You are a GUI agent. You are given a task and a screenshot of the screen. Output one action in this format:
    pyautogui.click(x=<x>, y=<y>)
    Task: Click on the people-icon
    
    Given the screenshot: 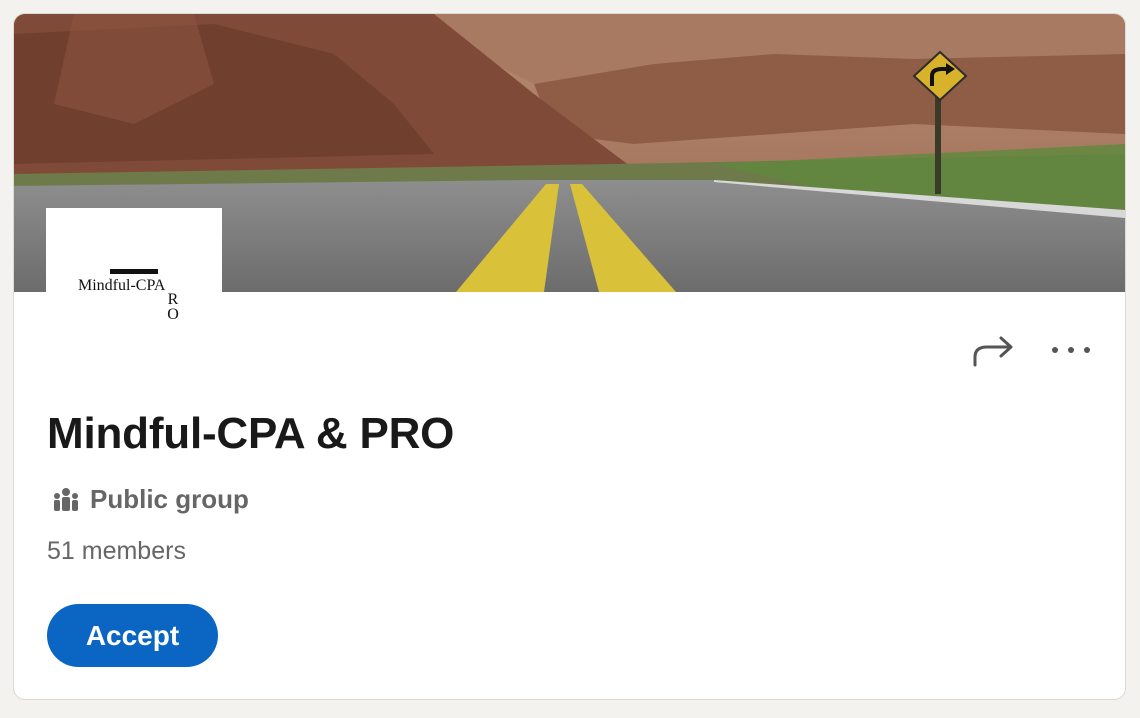 What is the action you would take?
    pyautogui.click(x=66, y=499)
    